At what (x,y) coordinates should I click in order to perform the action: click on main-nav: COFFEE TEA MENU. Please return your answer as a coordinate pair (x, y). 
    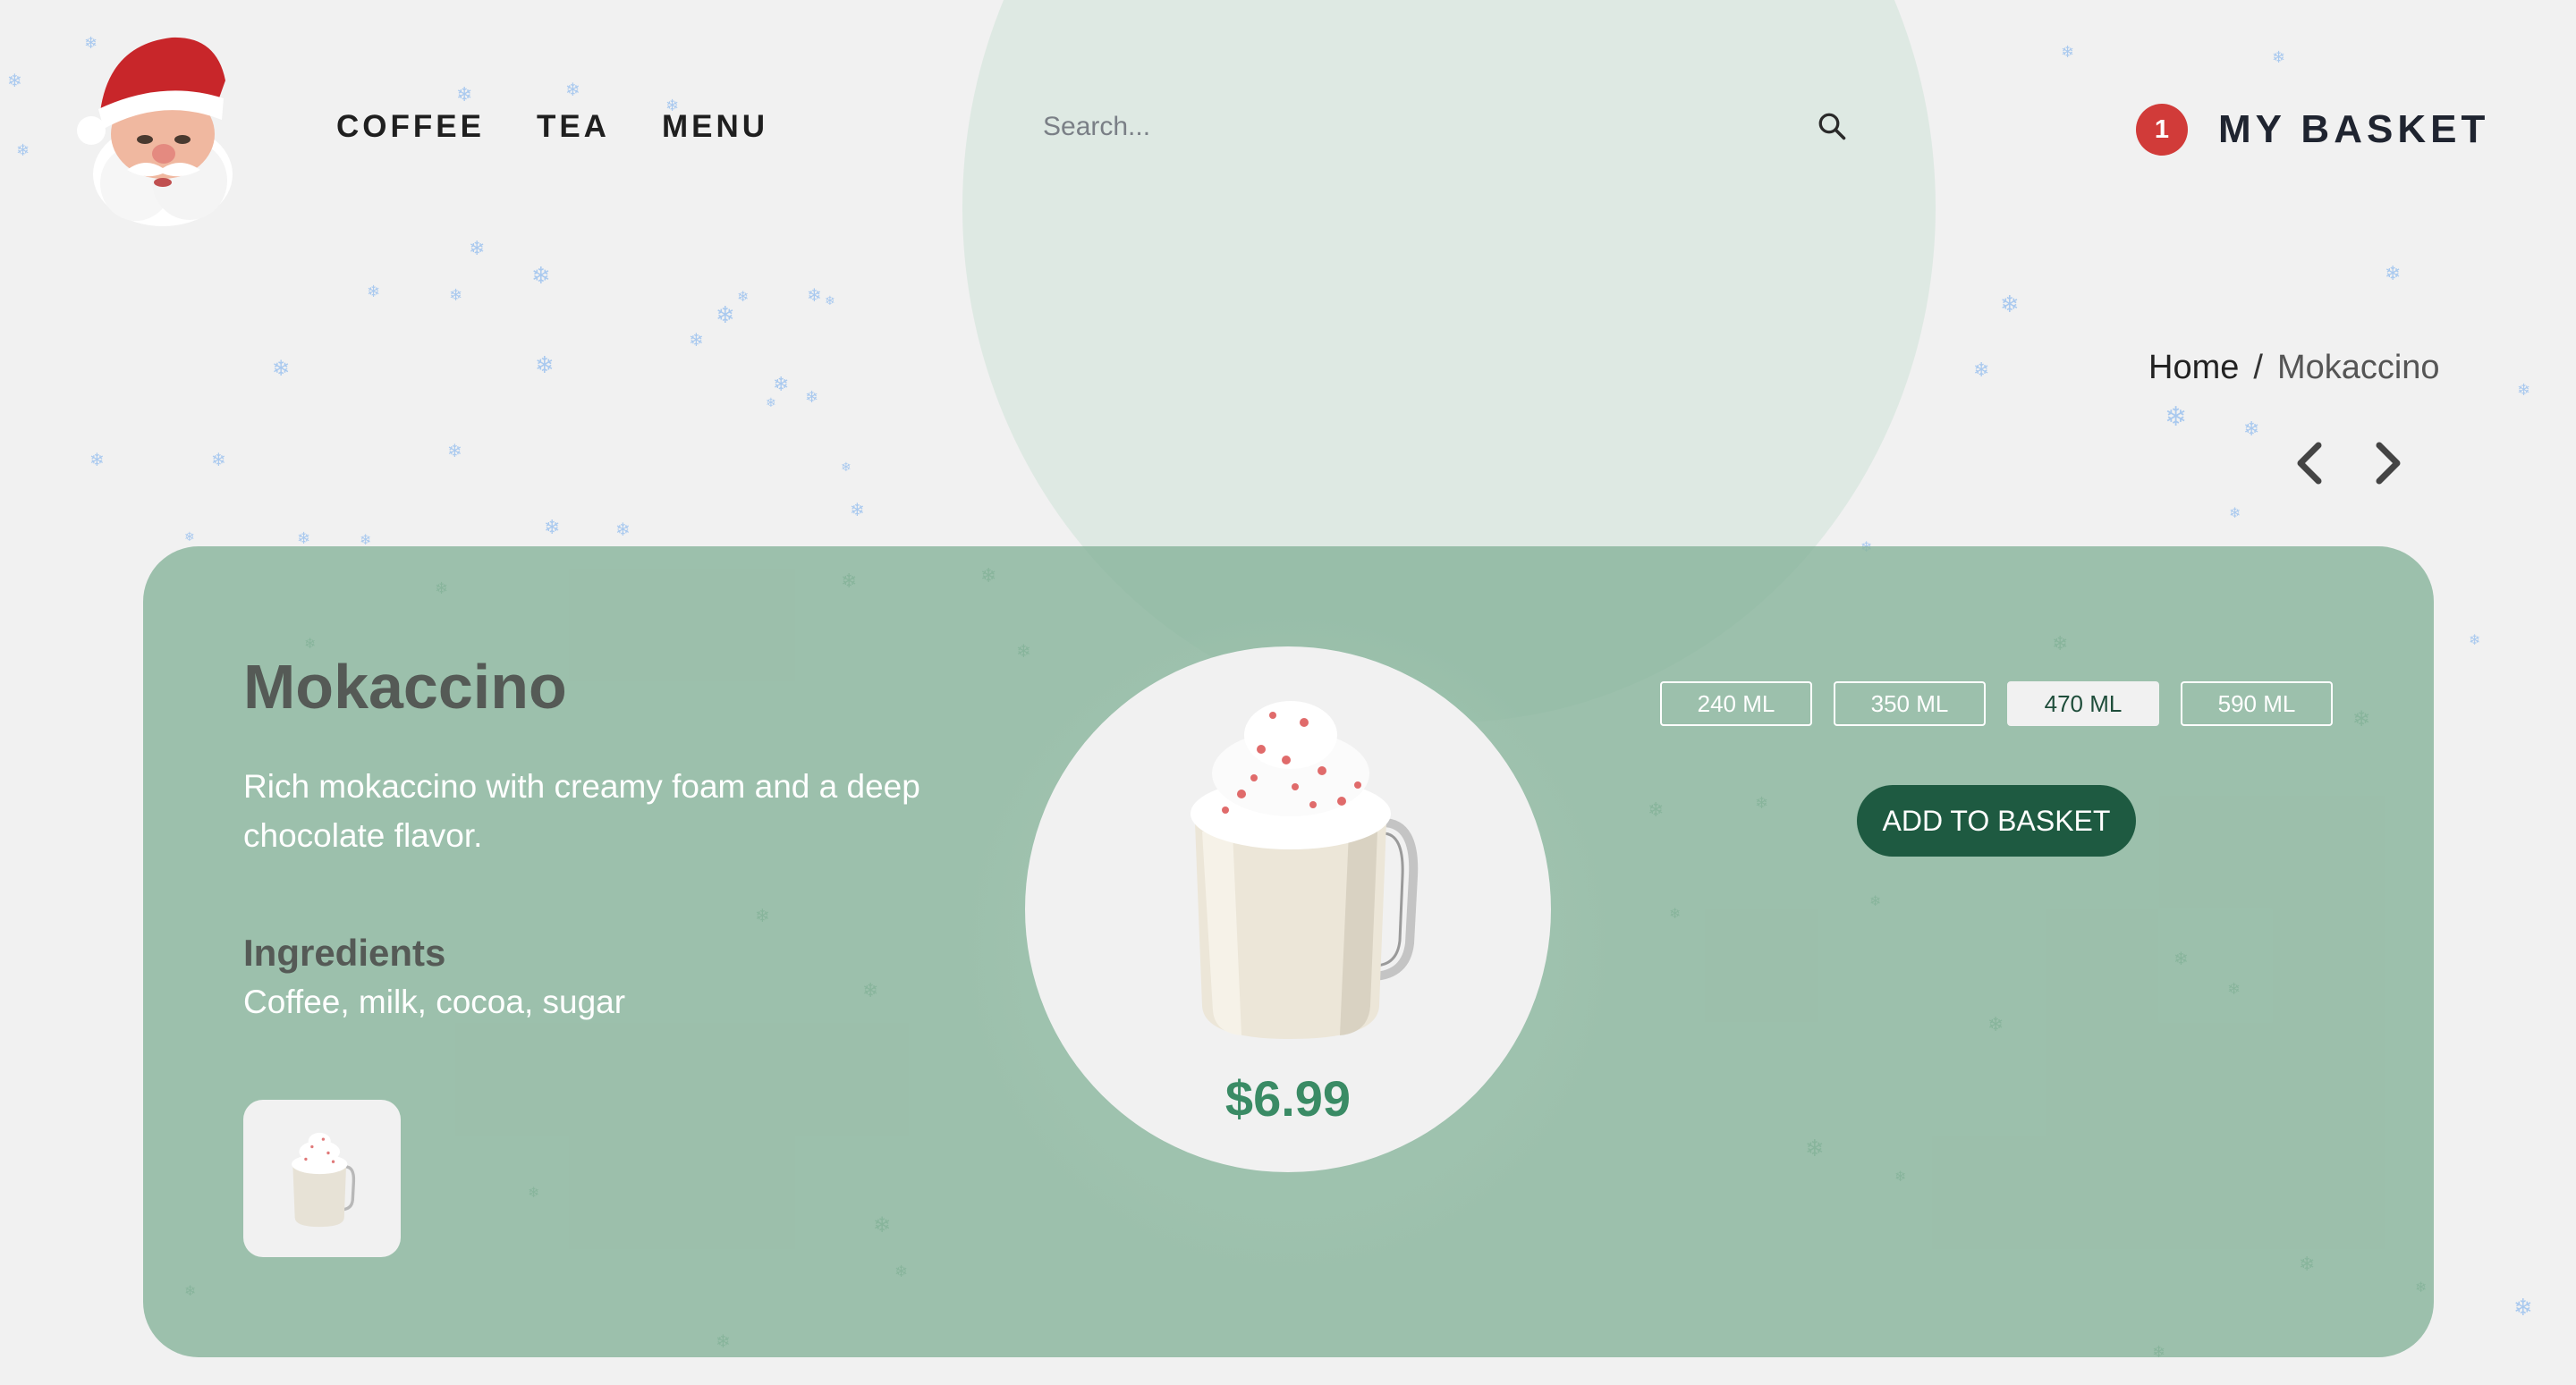
    Looking at the image, I should click on (552, 127).